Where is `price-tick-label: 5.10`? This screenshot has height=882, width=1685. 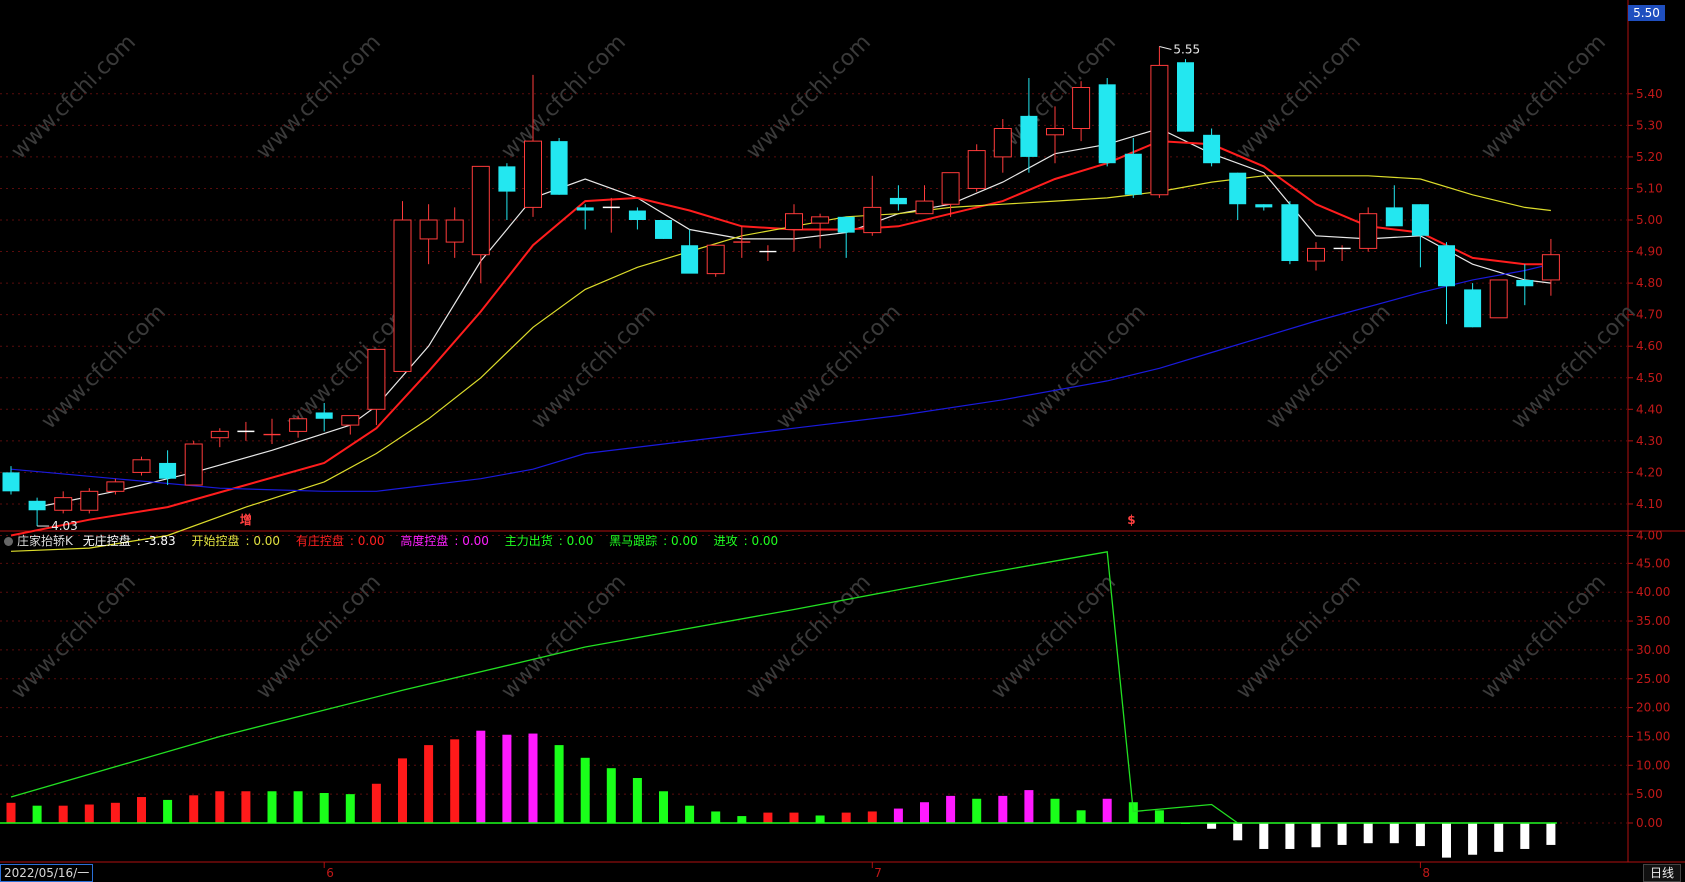 price-tick-label: 5.10 is located at coordinates (1649, 188).